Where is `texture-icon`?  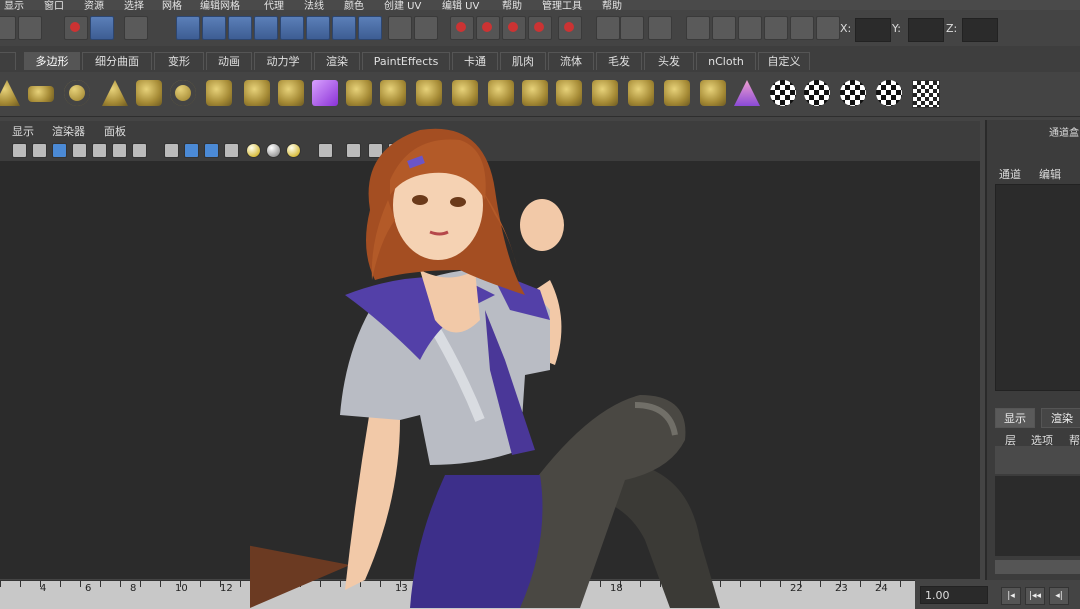 texture-icon is located at coordinates (231, 150).